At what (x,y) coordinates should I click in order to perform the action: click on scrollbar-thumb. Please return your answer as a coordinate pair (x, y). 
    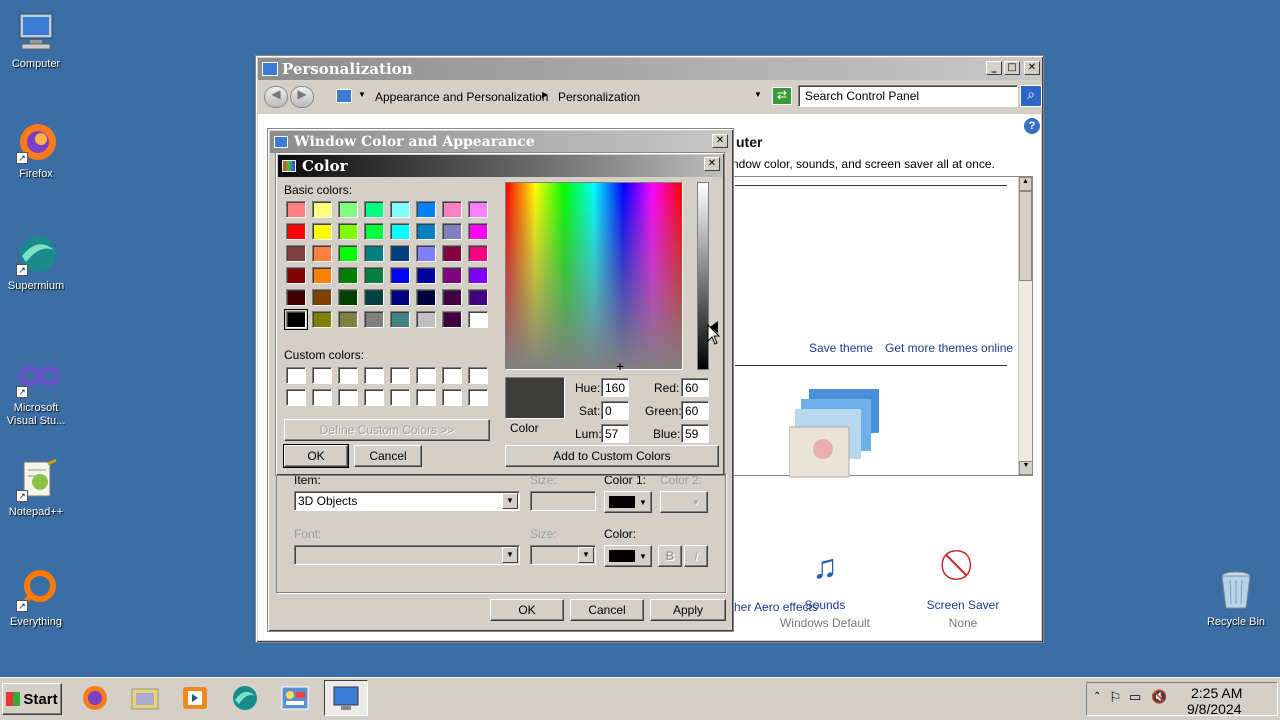
    Looking at the image, I should click on (1025, 236).